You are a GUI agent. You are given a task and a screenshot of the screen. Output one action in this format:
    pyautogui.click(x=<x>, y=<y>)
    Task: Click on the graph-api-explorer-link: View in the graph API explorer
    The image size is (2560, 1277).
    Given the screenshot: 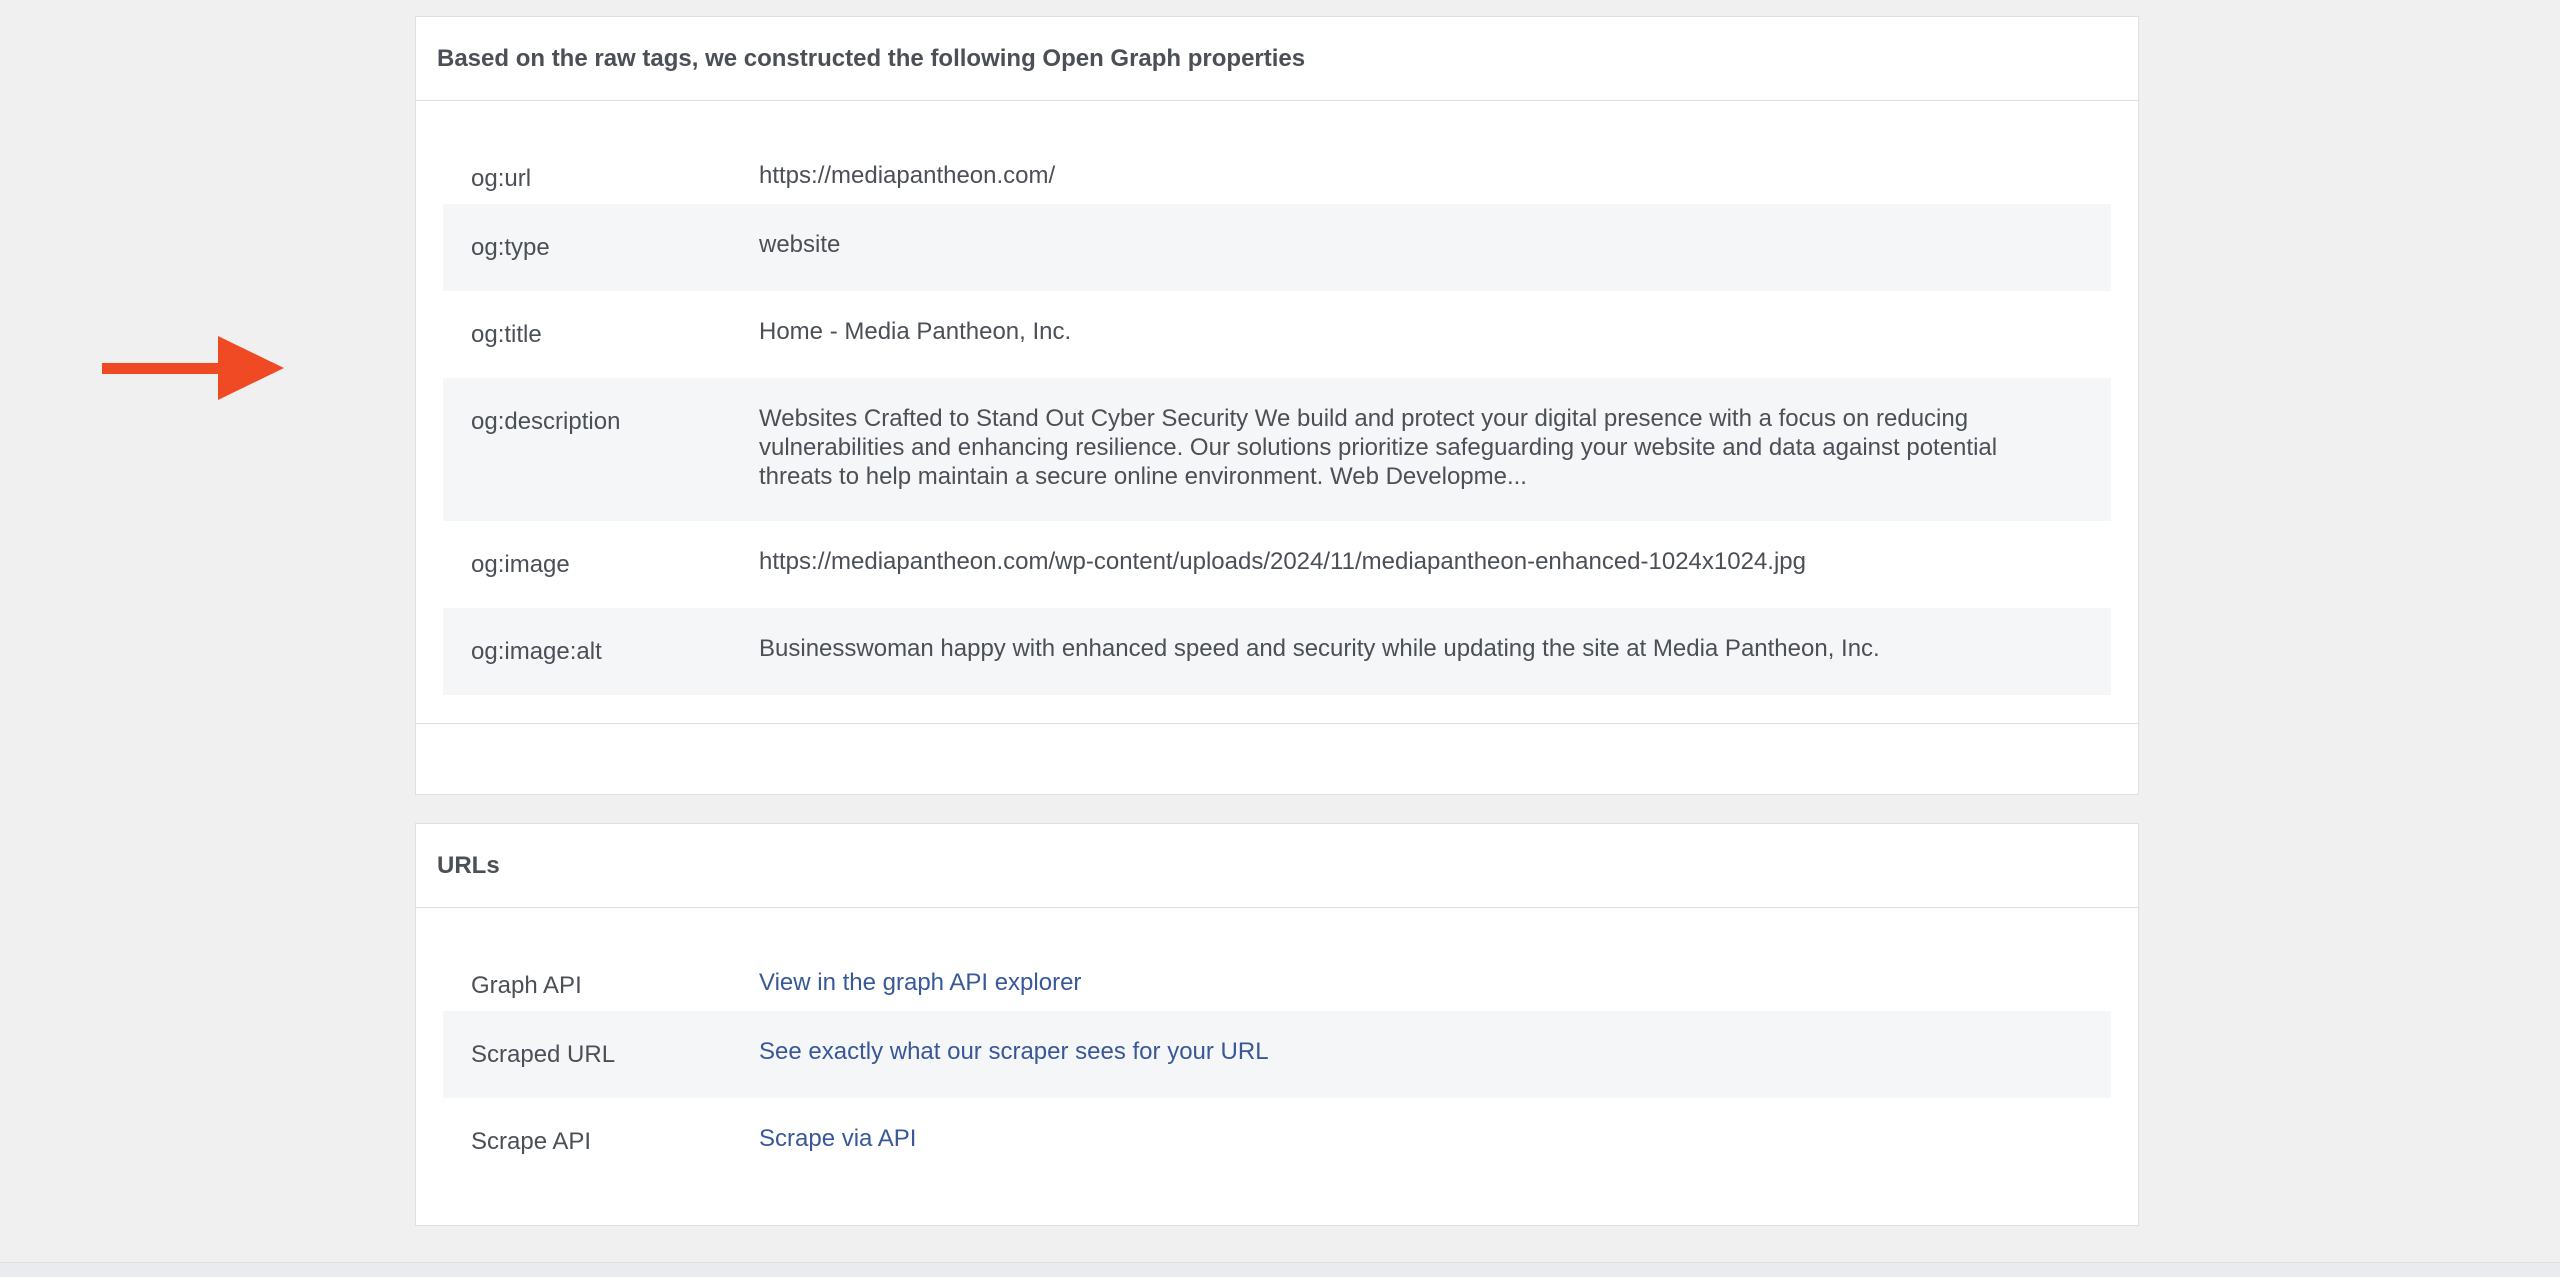 What is the action you would take?
    pyautogui.click(x=1435, y=989)
    